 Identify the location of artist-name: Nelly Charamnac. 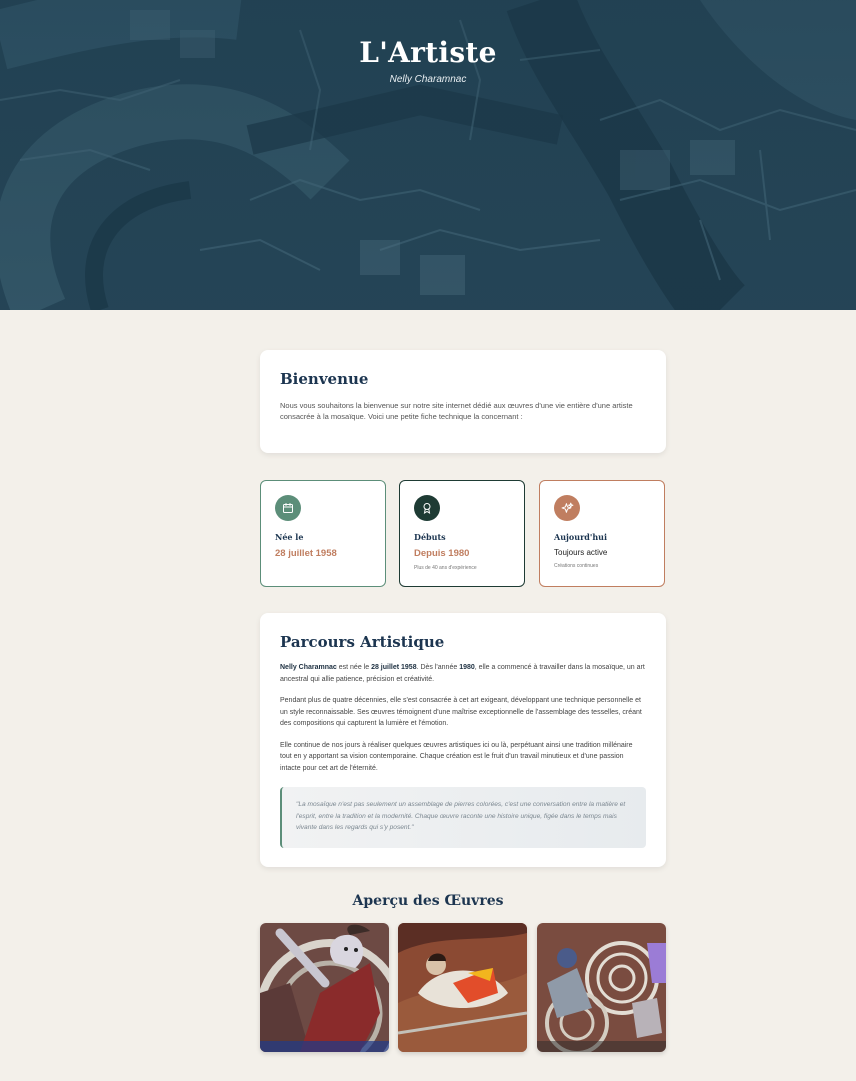
(308, 667).